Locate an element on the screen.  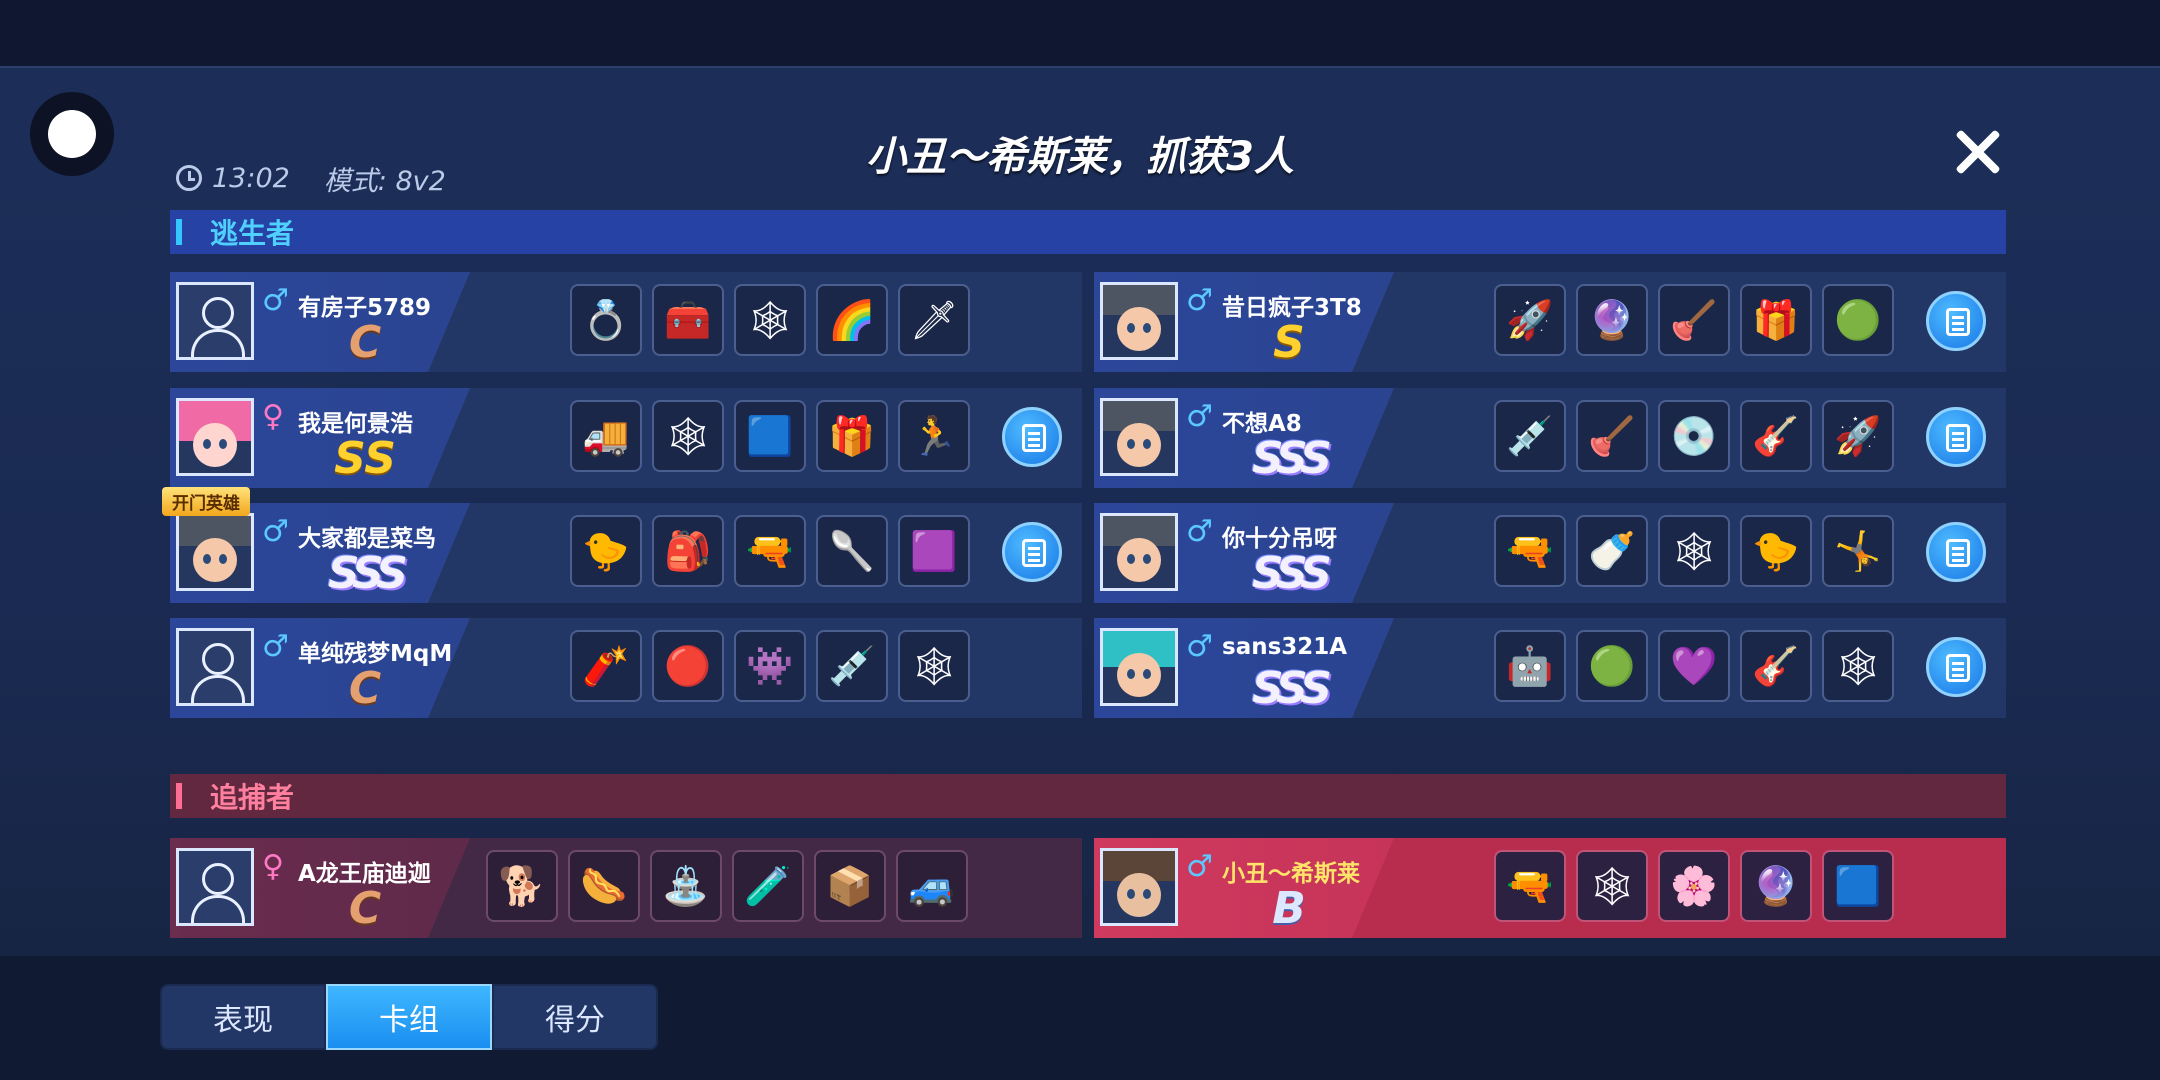
card-slot: 💿 is located at coordinates (1694, 436).